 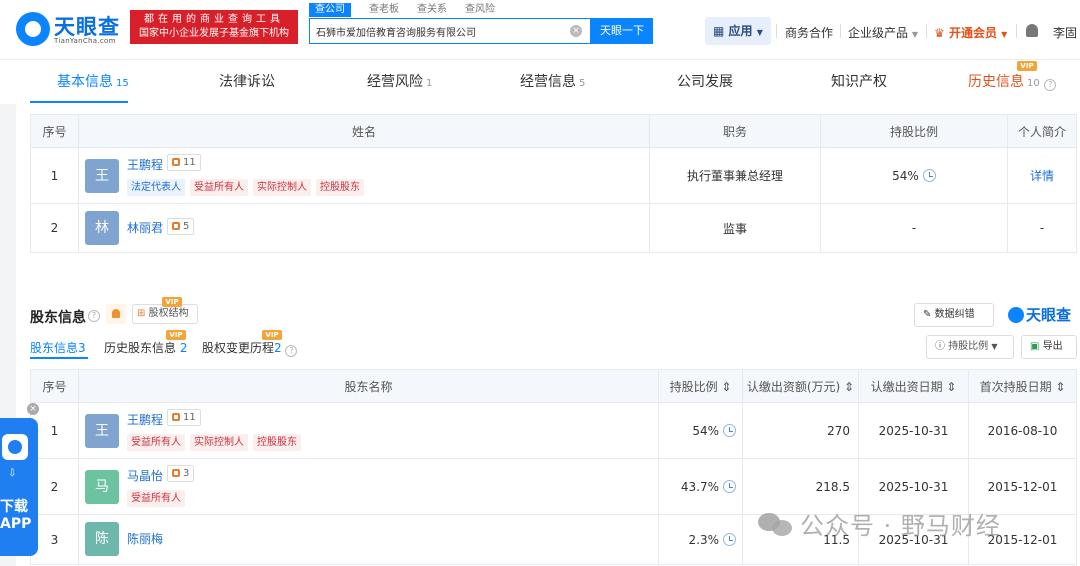 What do you see at coordinates (145, 475) in the screenshot?
I see `shareholder-name-link: 马晶怡` at bounding box center [145, 475].